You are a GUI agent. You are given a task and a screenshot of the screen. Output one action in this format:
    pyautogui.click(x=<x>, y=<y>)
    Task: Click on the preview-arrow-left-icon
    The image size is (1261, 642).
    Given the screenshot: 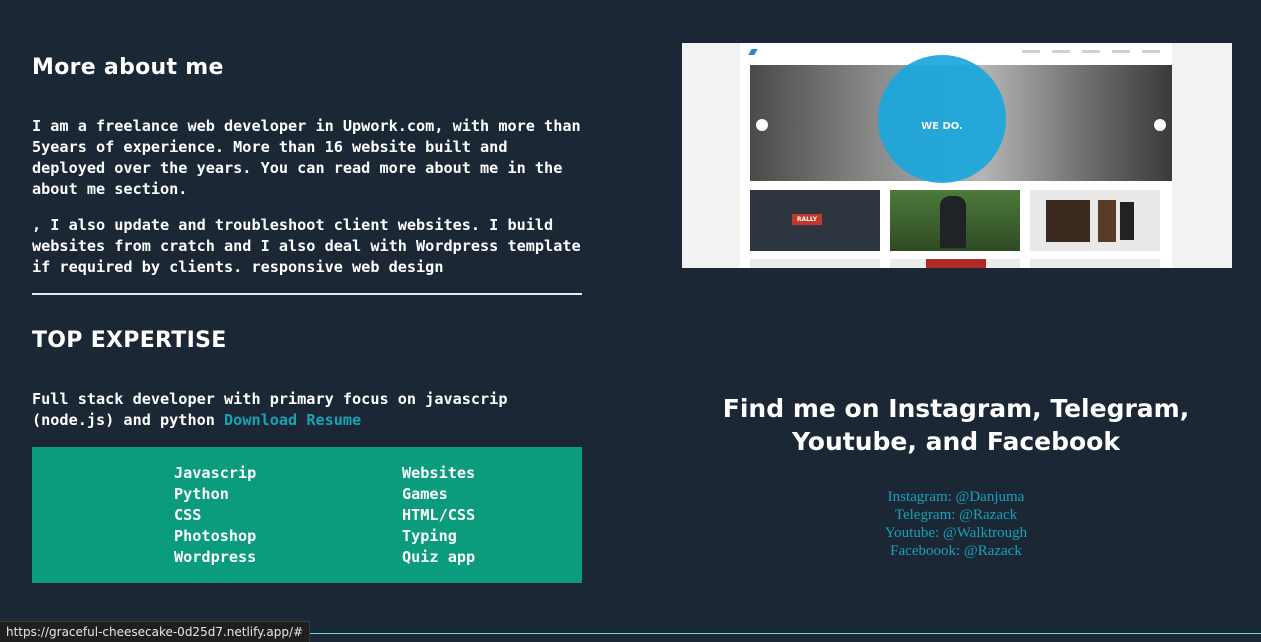 What is the action you would take?
    pyautogui.click(x=762, y=125)
    